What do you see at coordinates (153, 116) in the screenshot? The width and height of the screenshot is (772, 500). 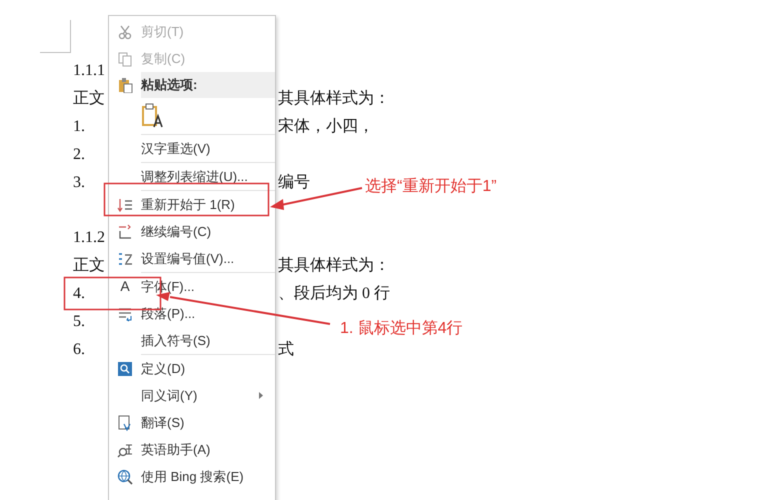 I see `paste-text-only-button` at bounding box center [153, 116].